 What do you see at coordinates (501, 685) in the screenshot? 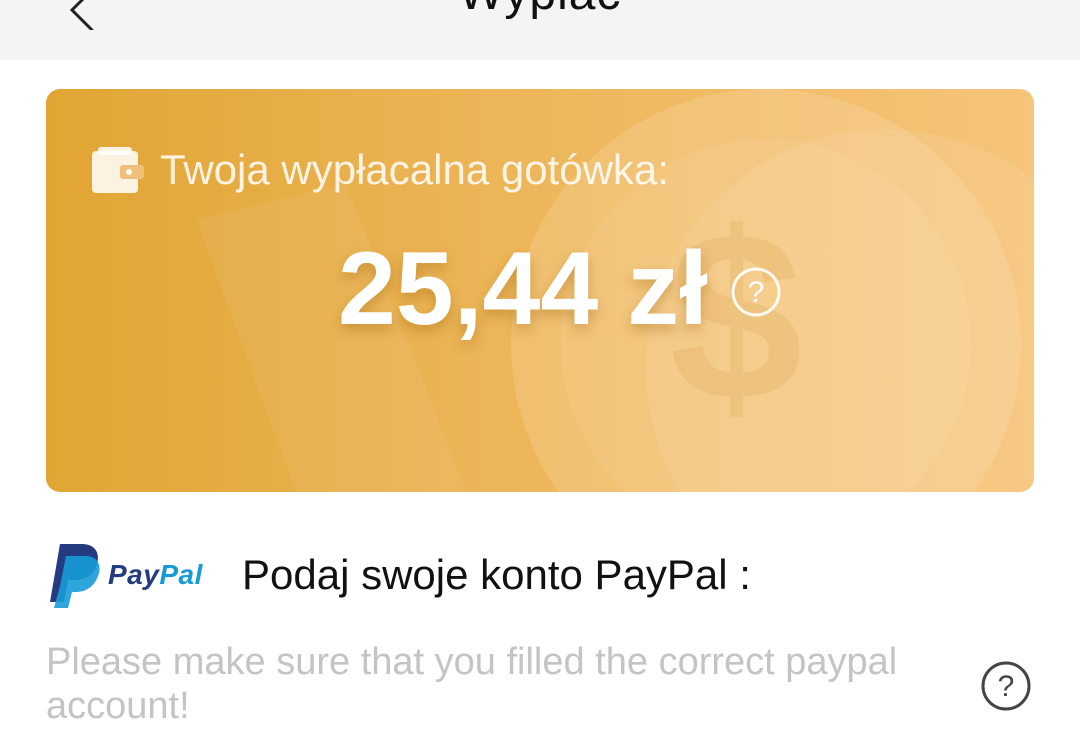
I see `paypal-account-input` at bounding box center [501, 685].